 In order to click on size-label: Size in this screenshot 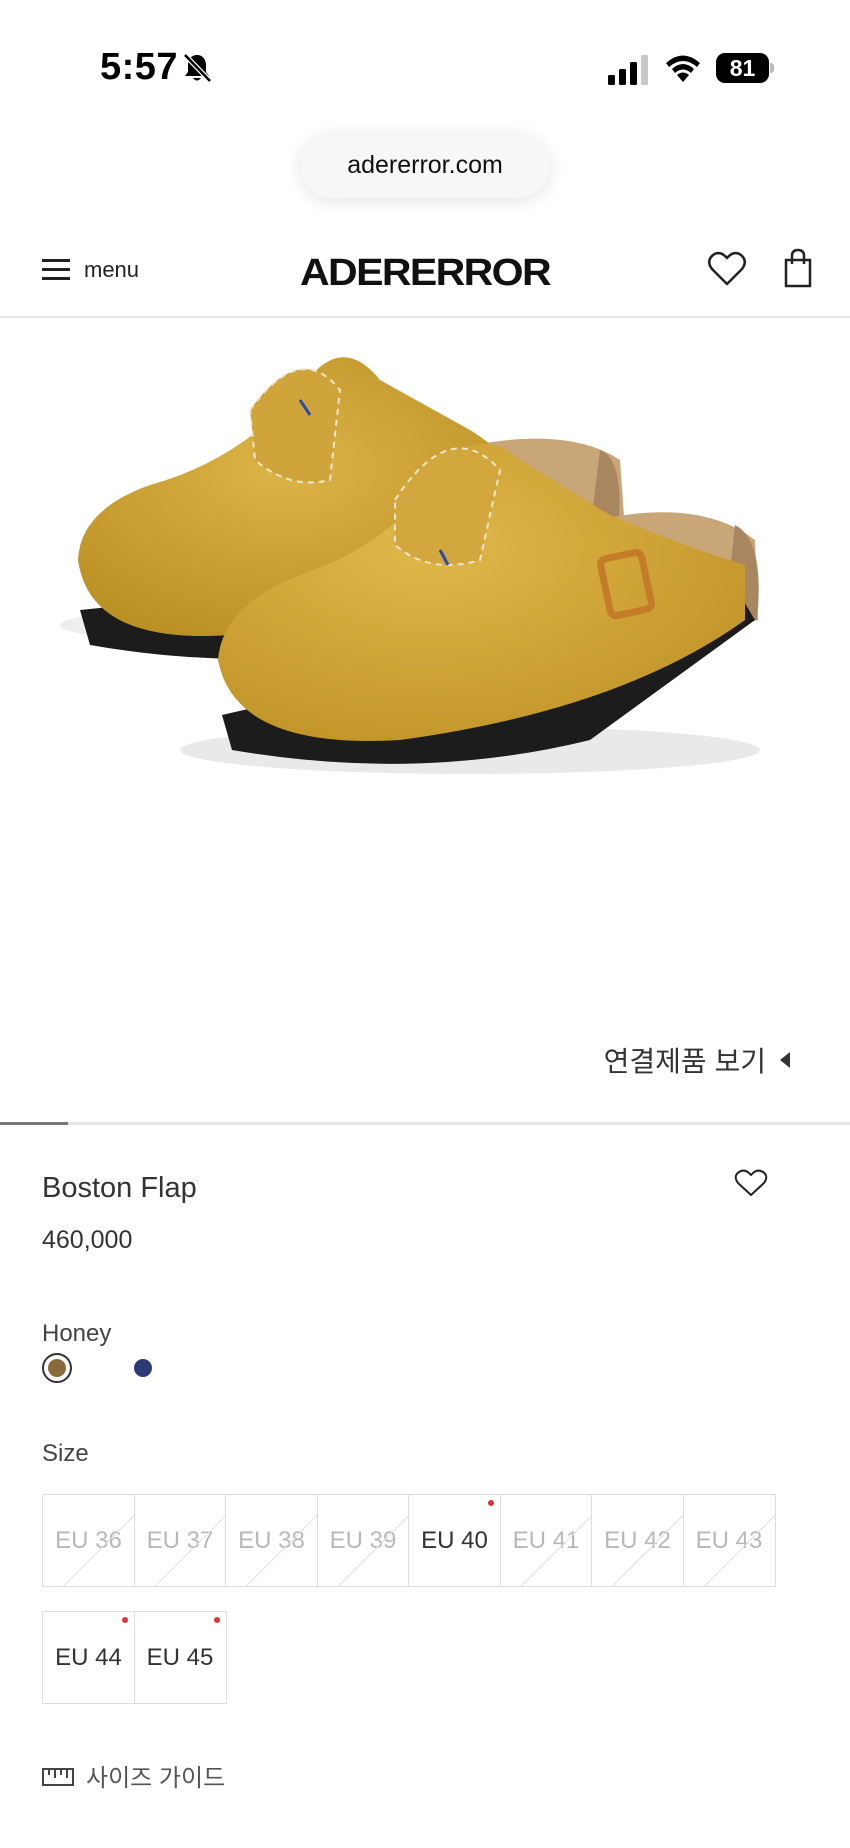, I will do `click(65, 1453)`.